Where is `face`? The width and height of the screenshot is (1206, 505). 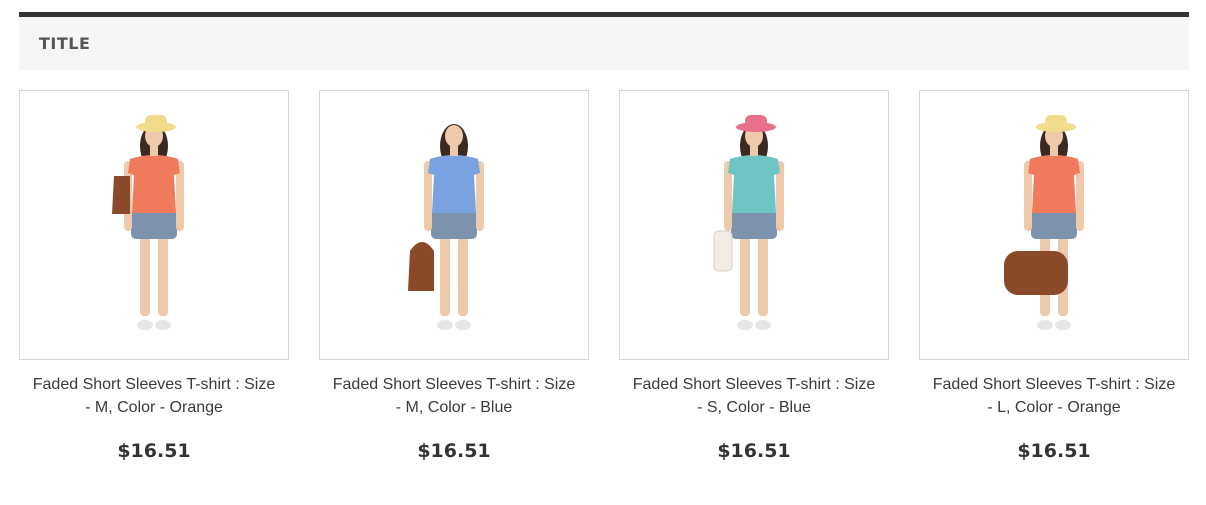
face is located at coordinates (454, 136).